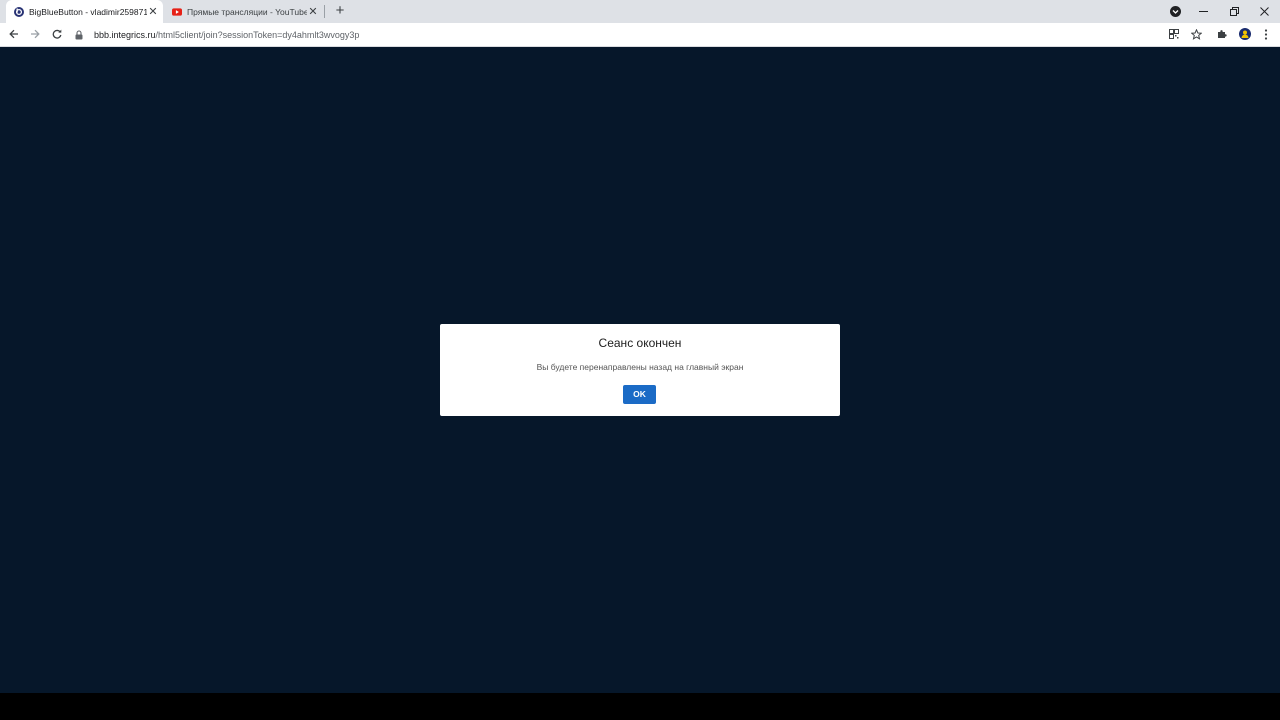 Image resolution: width=1280 pixels, height=720 pixels. Describe the element at coordinates (639, 394) in the screenshot. I see `ok-button: OK` at that location.